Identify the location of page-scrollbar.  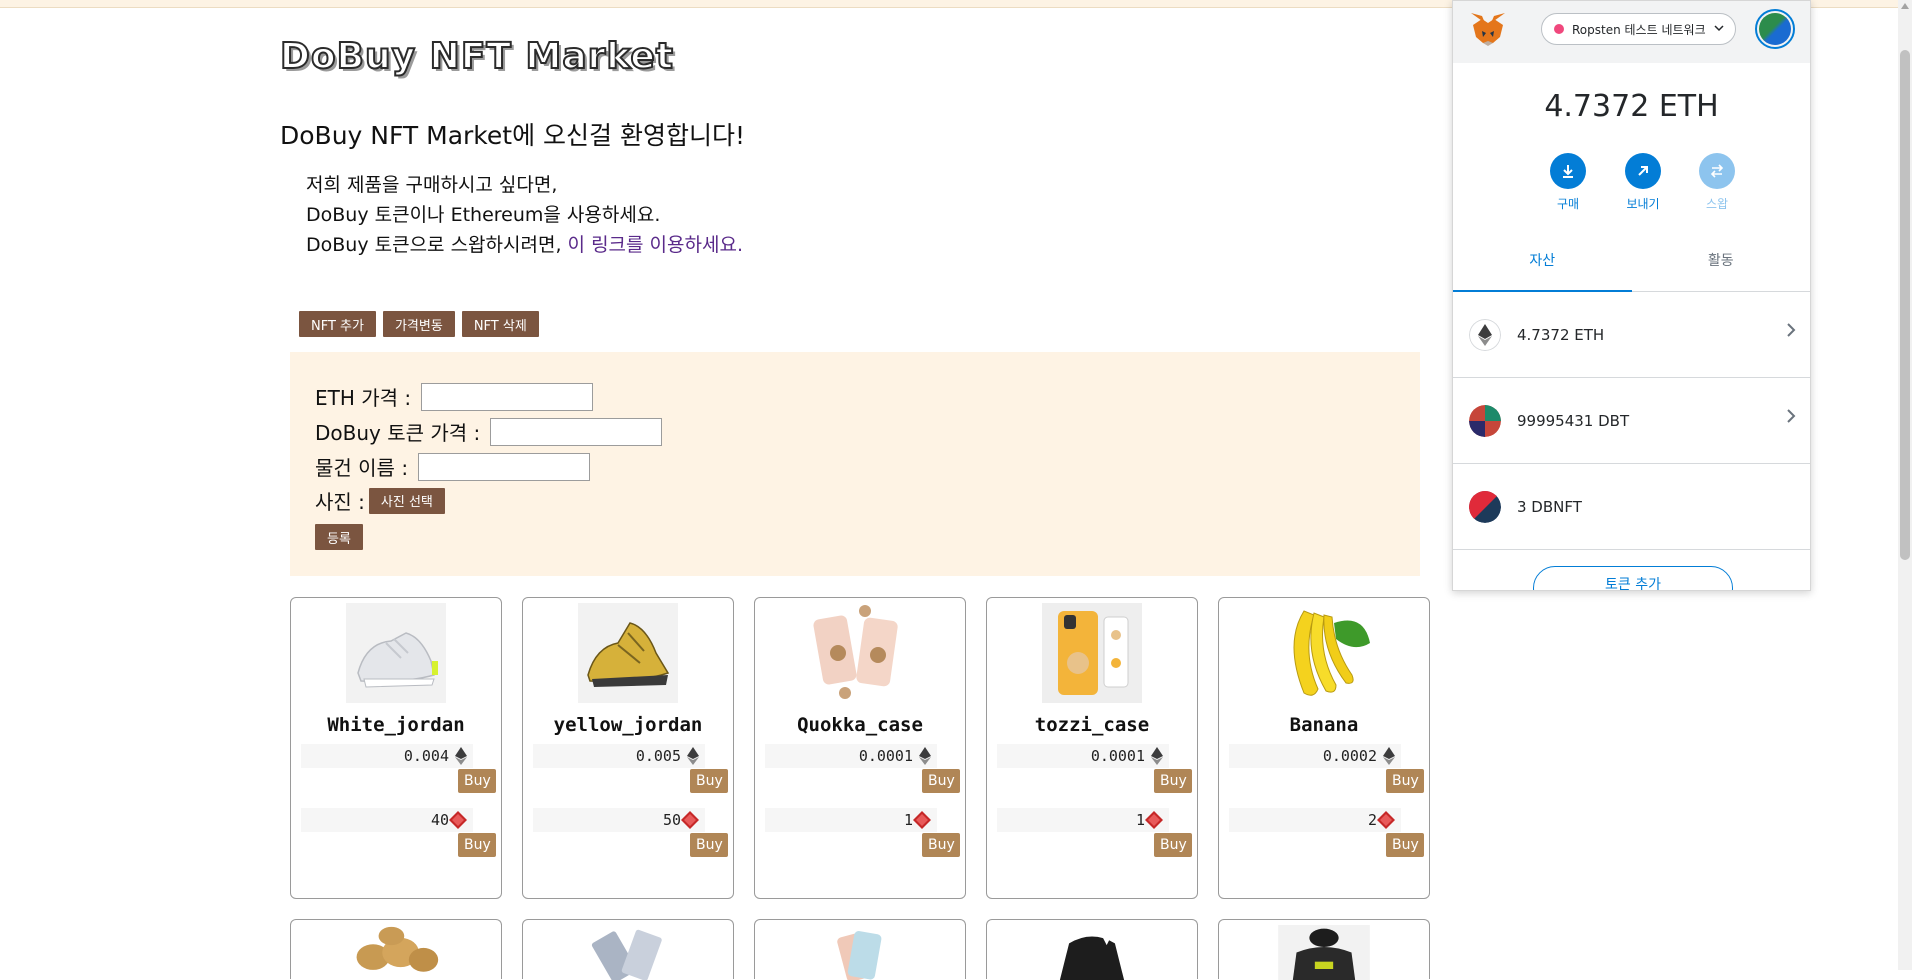
(1905, 485).